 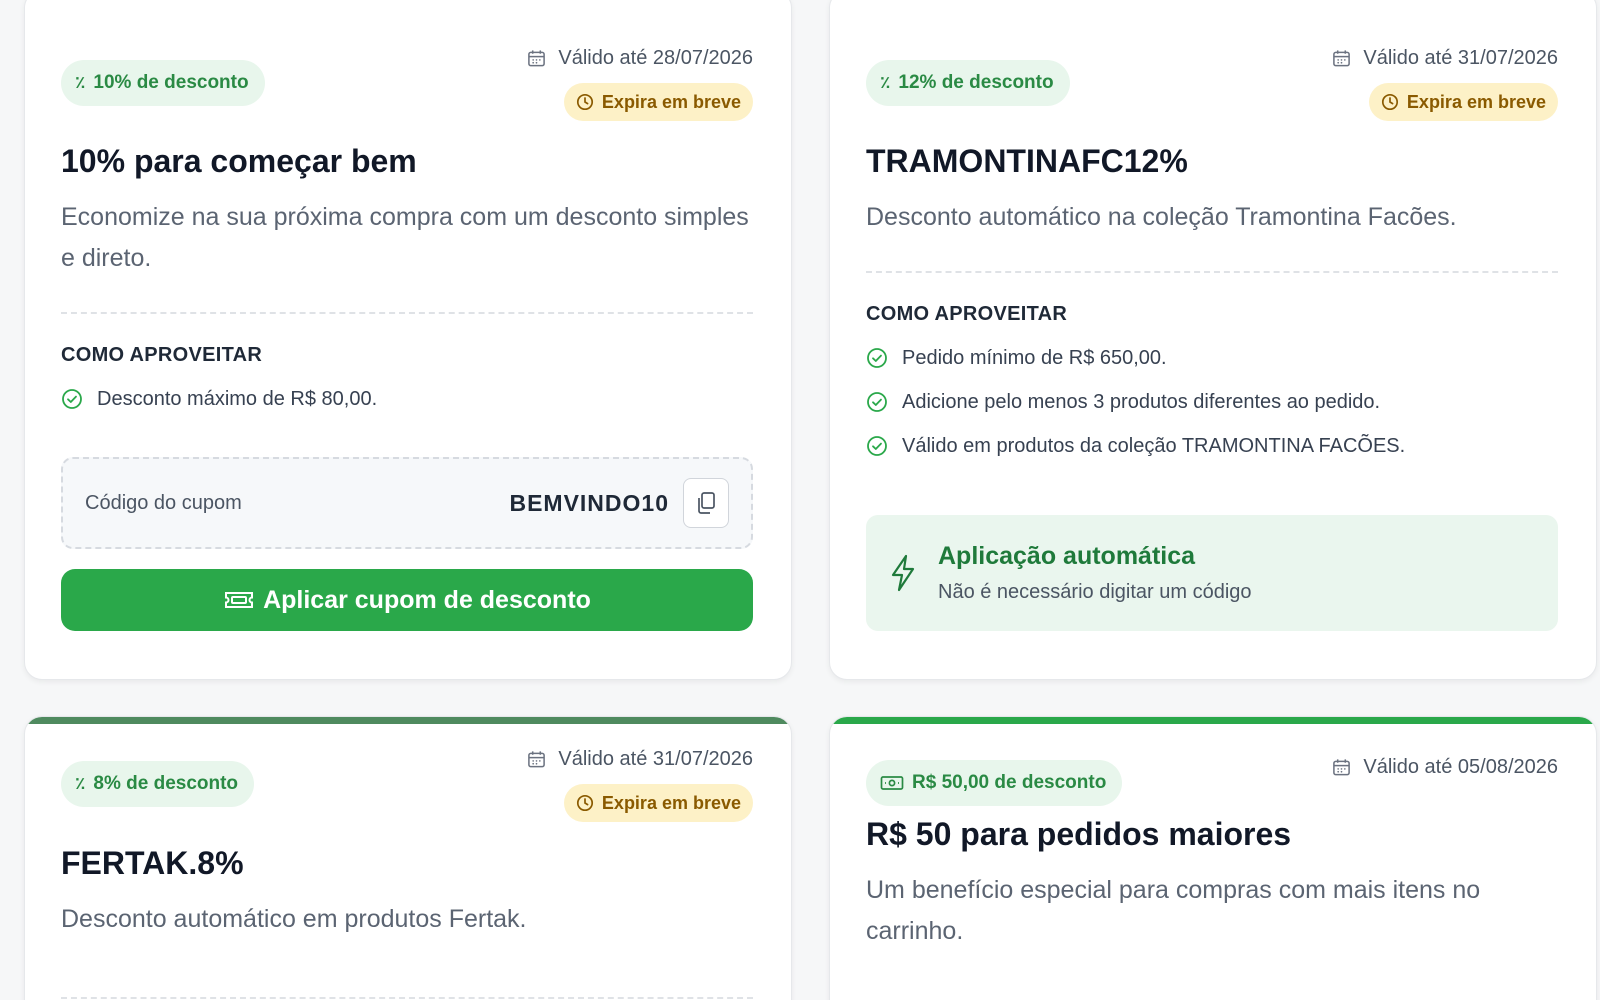 What do you see at coordinates (171, 82) in the screenshot?
I see `discount-badge-label: 10% de desconto` at bounding box center [171, 82].